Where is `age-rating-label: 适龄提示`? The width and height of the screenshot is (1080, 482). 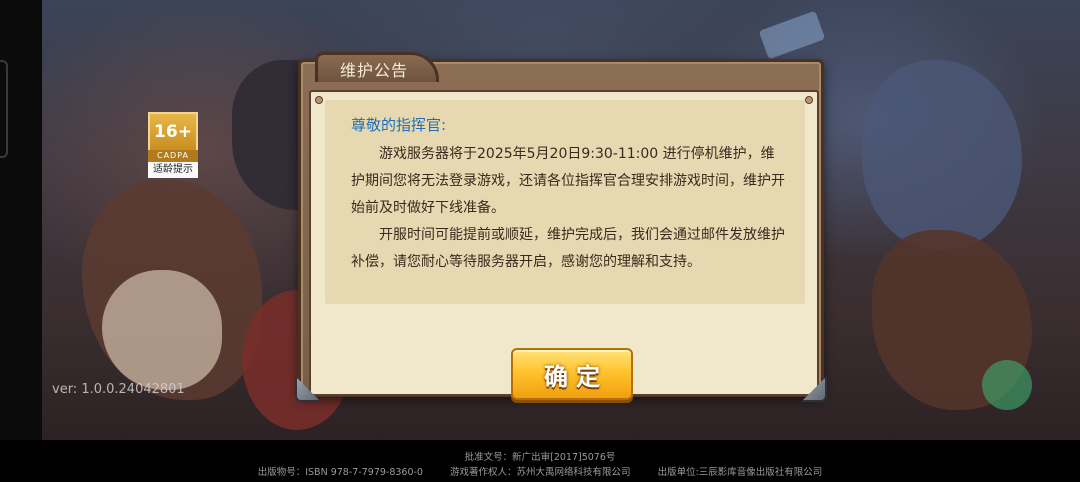 age-rating-label: 适龄提示 is located at coordinates (173, 170).